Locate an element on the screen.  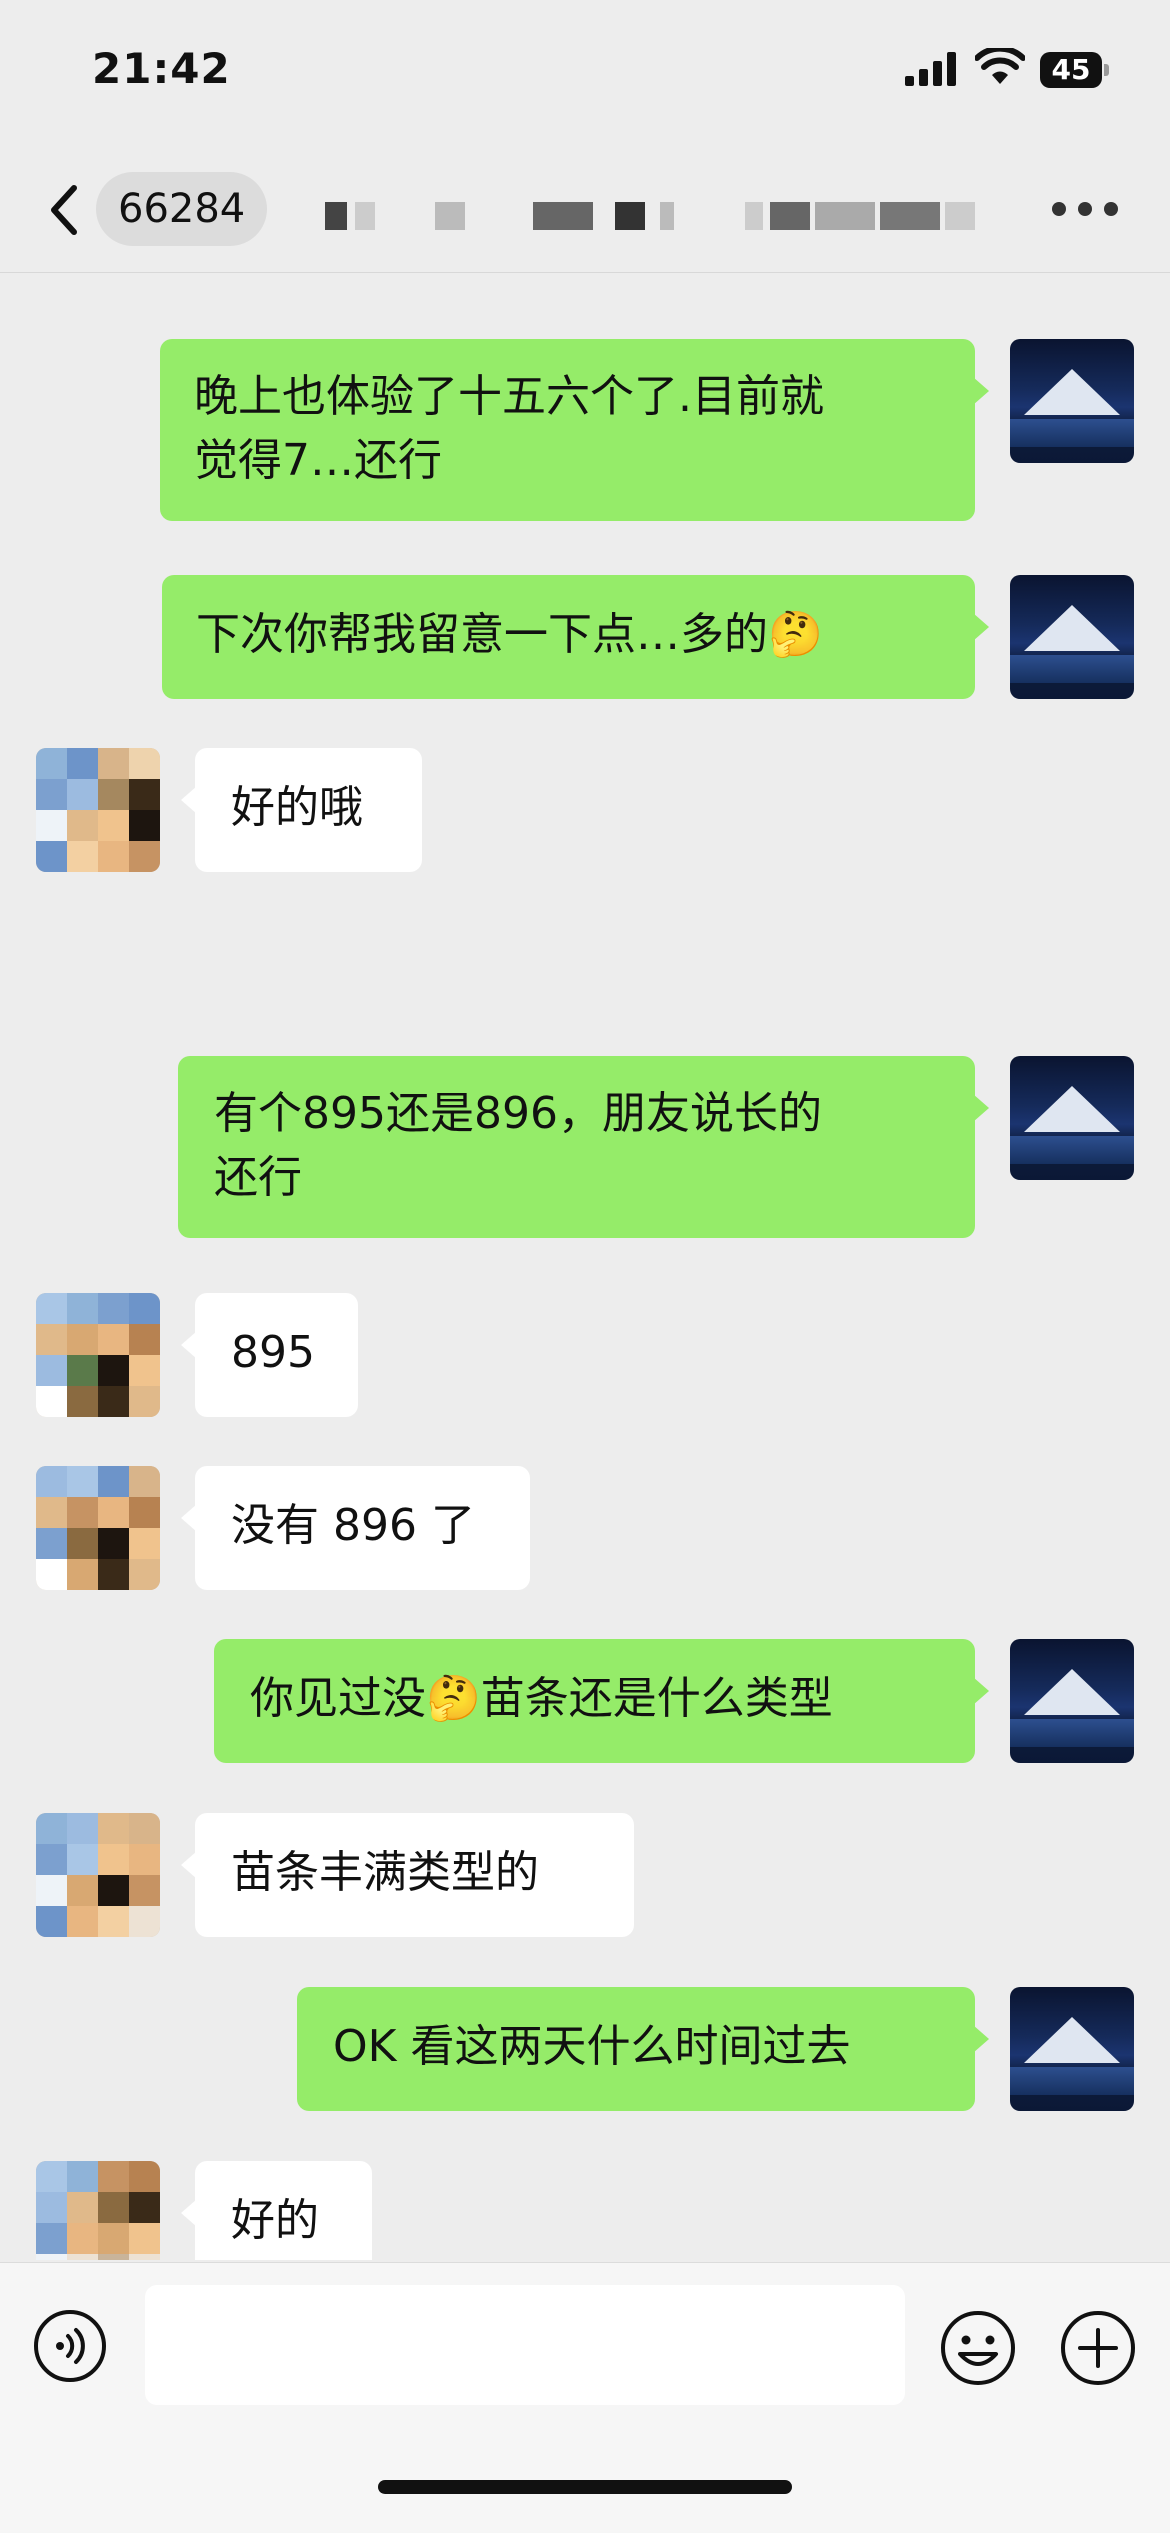
message-text: 有个895还是896，朋友说长的 is located at coordinates (518, 1113).